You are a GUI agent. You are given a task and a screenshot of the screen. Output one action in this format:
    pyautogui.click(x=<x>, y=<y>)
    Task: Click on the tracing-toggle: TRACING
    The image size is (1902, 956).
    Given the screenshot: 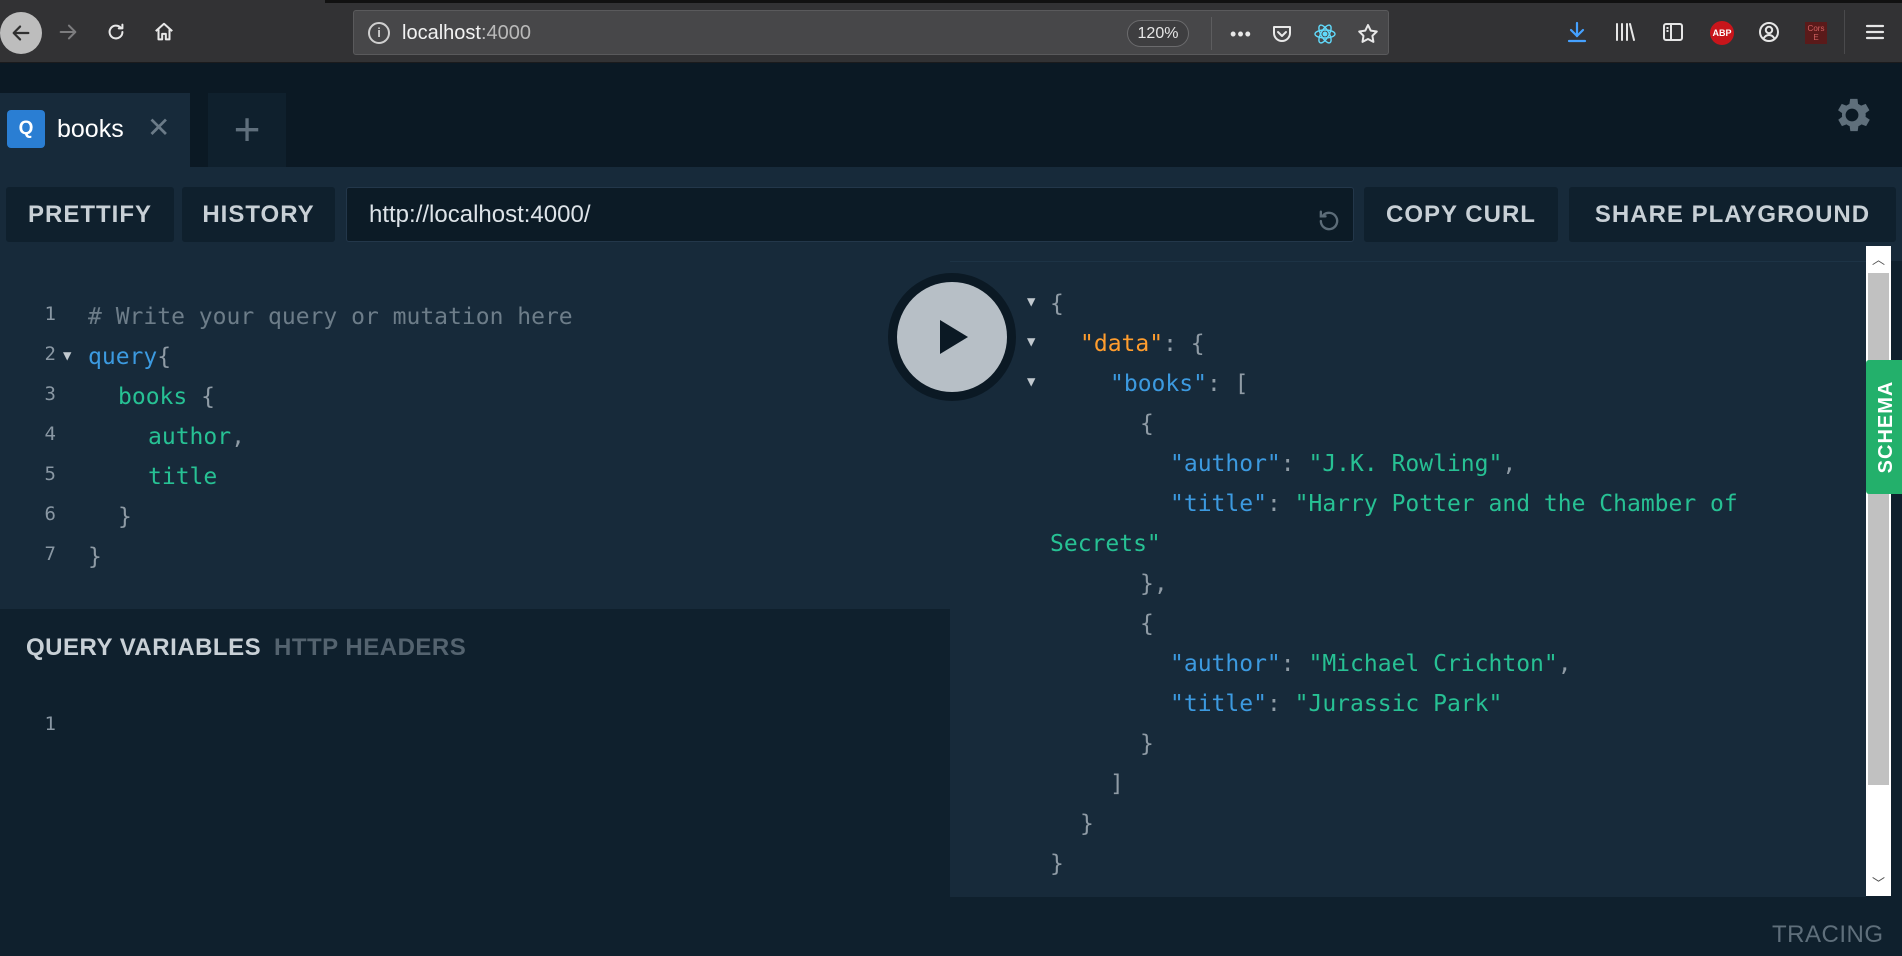 What is the action you would take?
    pyautogui.click(x=1828, y=935)
    